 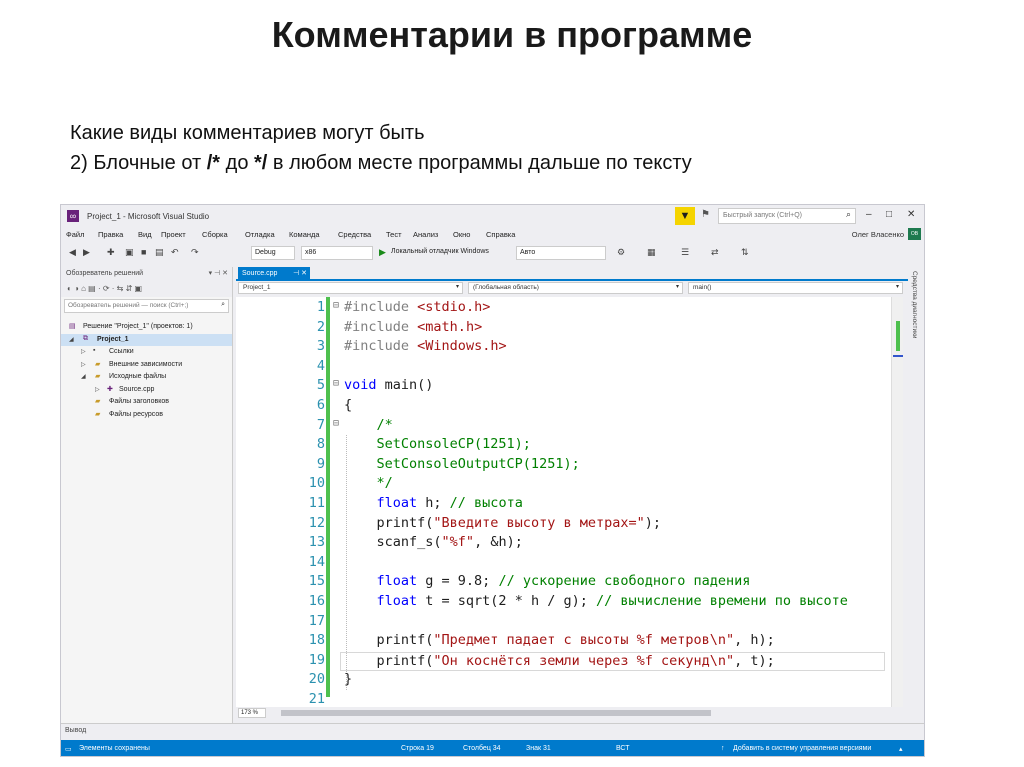 What do you see at coordinates (111, 252) in the screenshot?
I see `new-project-icon: ✚` at bounding box center [111, 252].